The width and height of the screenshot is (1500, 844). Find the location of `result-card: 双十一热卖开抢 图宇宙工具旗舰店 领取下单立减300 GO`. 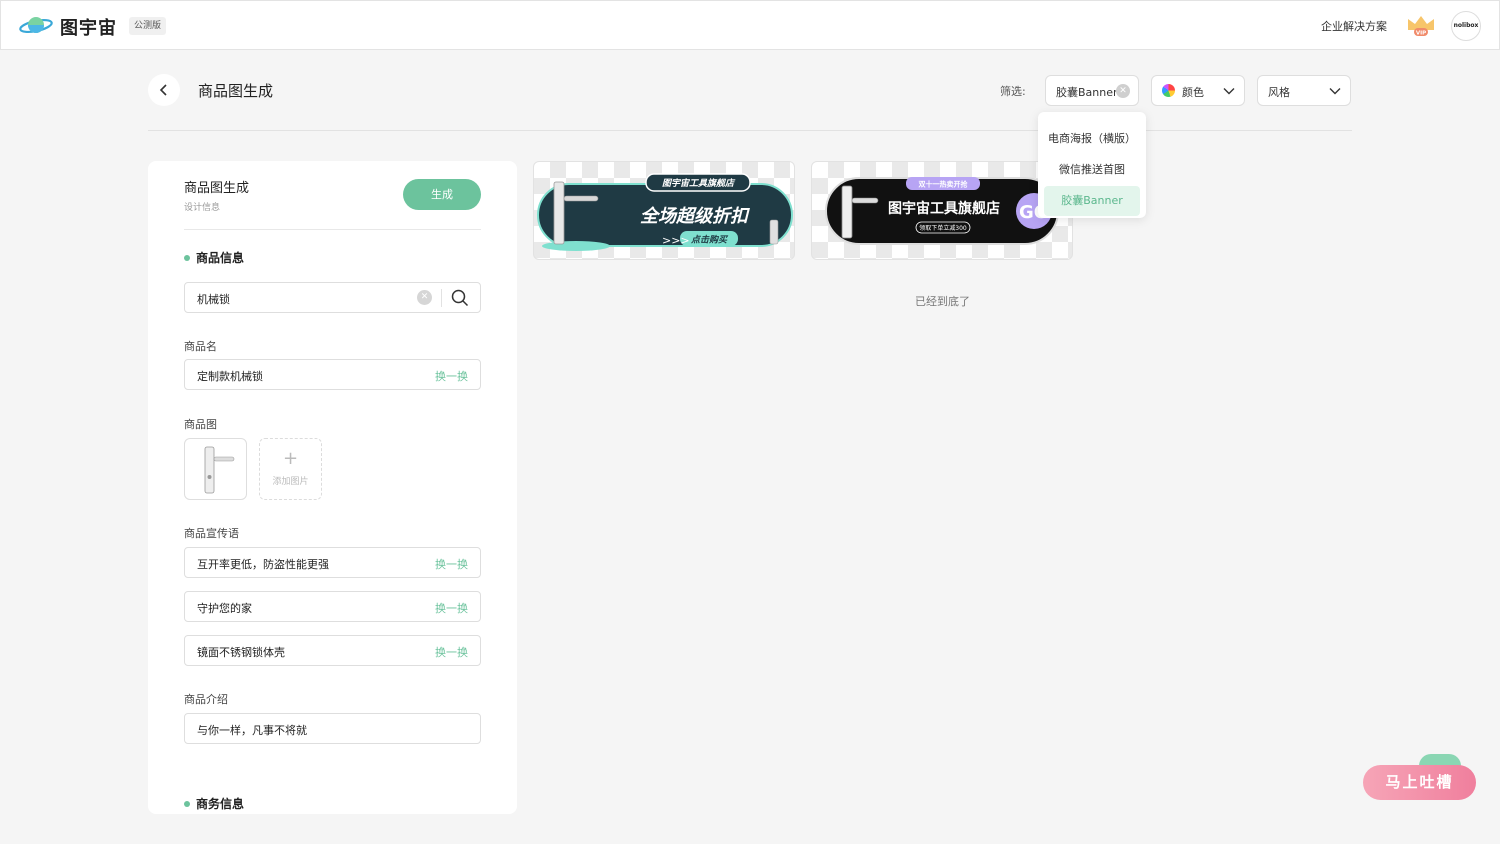

result-card: 双十一热卖开抢 图宇宙工具旗舰店 领取下单立减300 GO is located at coordinates (942, 210).